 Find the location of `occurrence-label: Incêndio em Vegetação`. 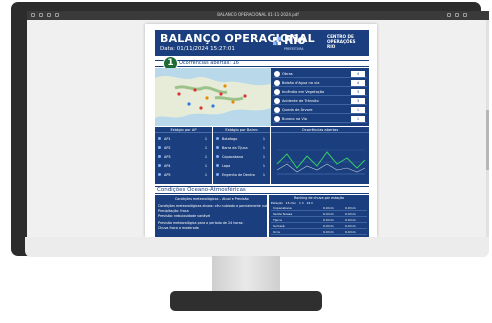

occurrence-label: Incêndio em Vegetação is located at coordinates (303, 92).